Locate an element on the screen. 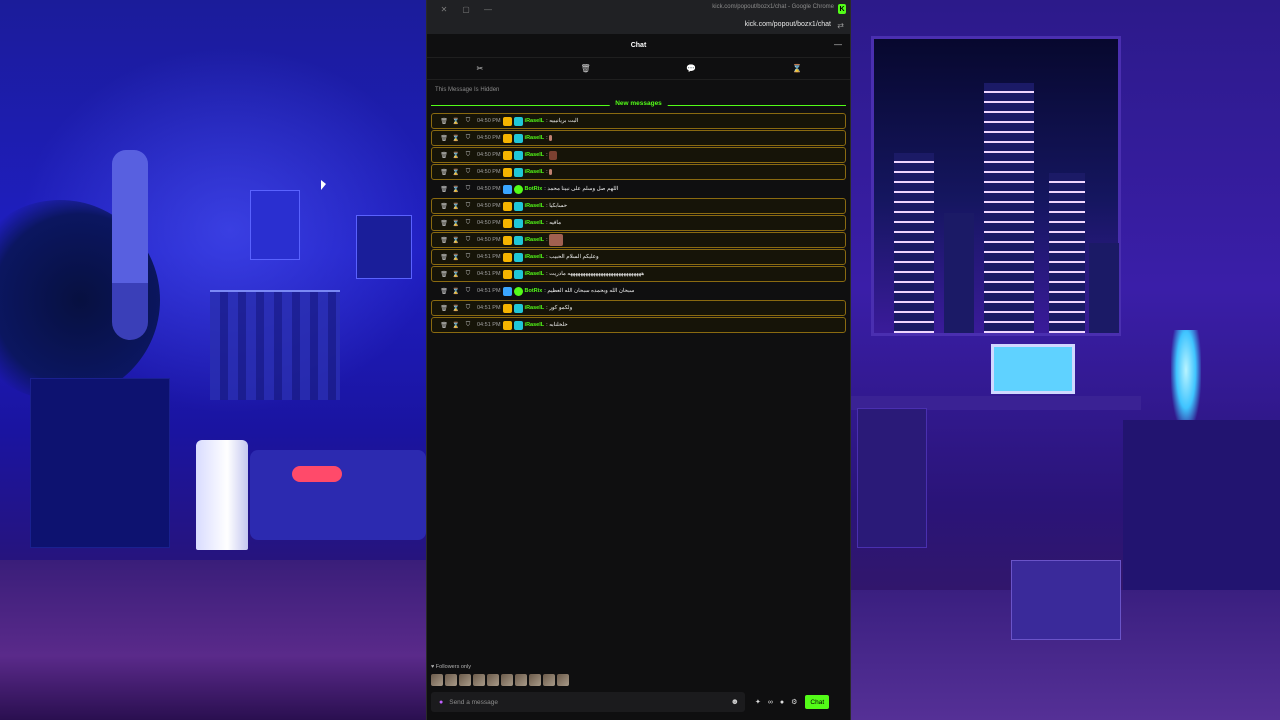 The height and width of the screenshot is (720, 1280). send-chat-button: Chat is located at coordinates (817, 702).